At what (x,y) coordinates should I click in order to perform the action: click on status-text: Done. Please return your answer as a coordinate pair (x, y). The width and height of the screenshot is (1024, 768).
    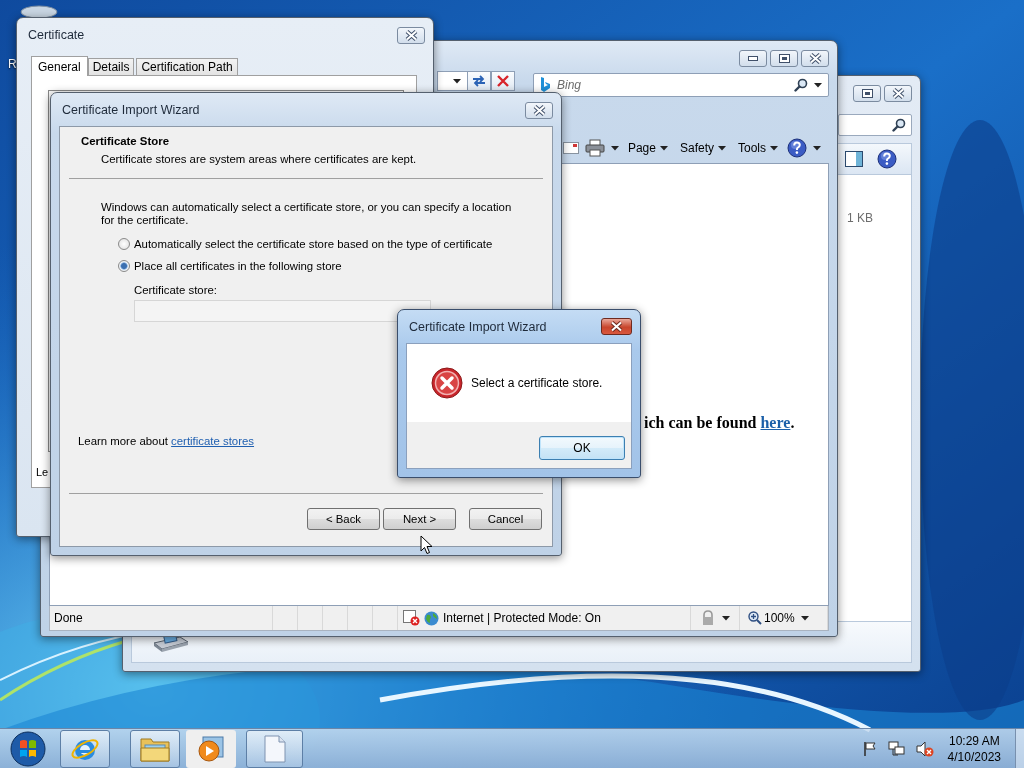
    Looking at the image, I should click on (68, 618).